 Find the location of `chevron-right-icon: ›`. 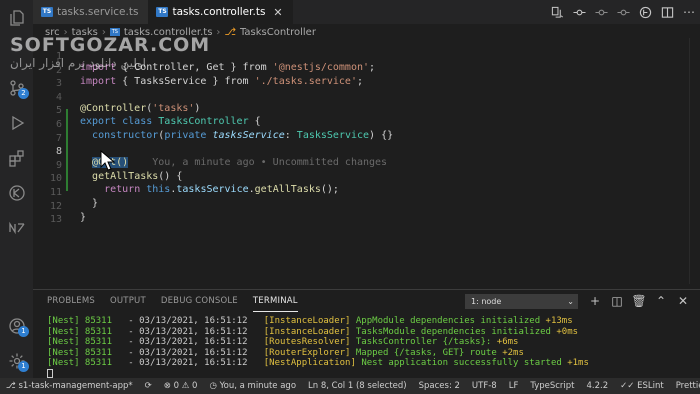

chevron-right-icon: › is located at coordinates (218, 32).